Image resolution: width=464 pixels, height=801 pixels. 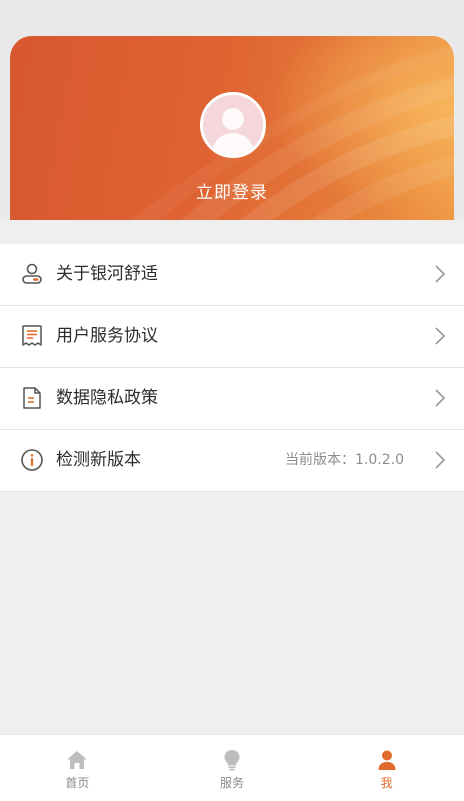 What do you see at coordinates (232, 275) in the screenshot?
I see `menu-item-about: 关于银河舒适` at bounding box center [232, 275].